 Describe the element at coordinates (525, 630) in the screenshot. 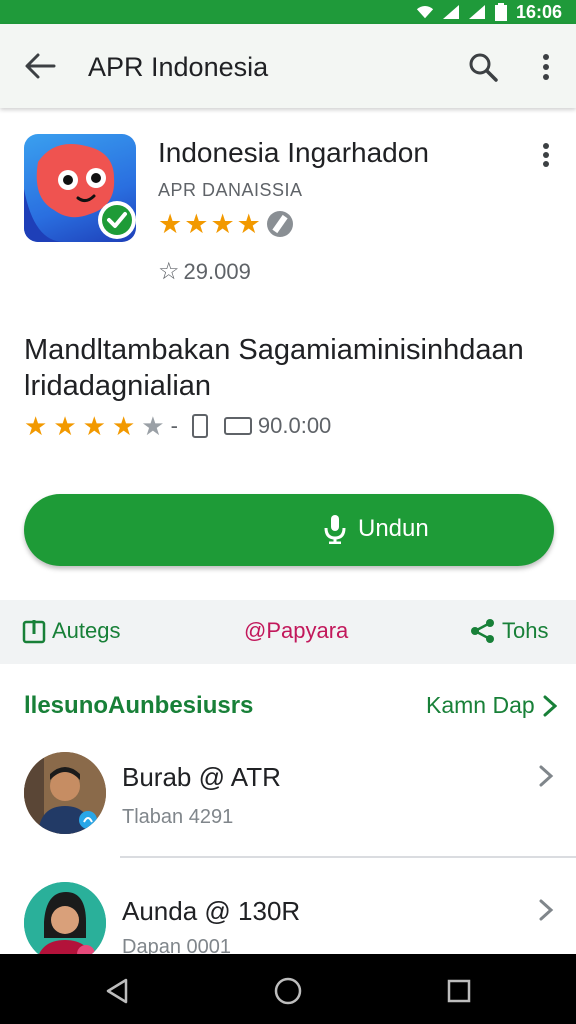

I see `action-share-label: Tohs` at that location.